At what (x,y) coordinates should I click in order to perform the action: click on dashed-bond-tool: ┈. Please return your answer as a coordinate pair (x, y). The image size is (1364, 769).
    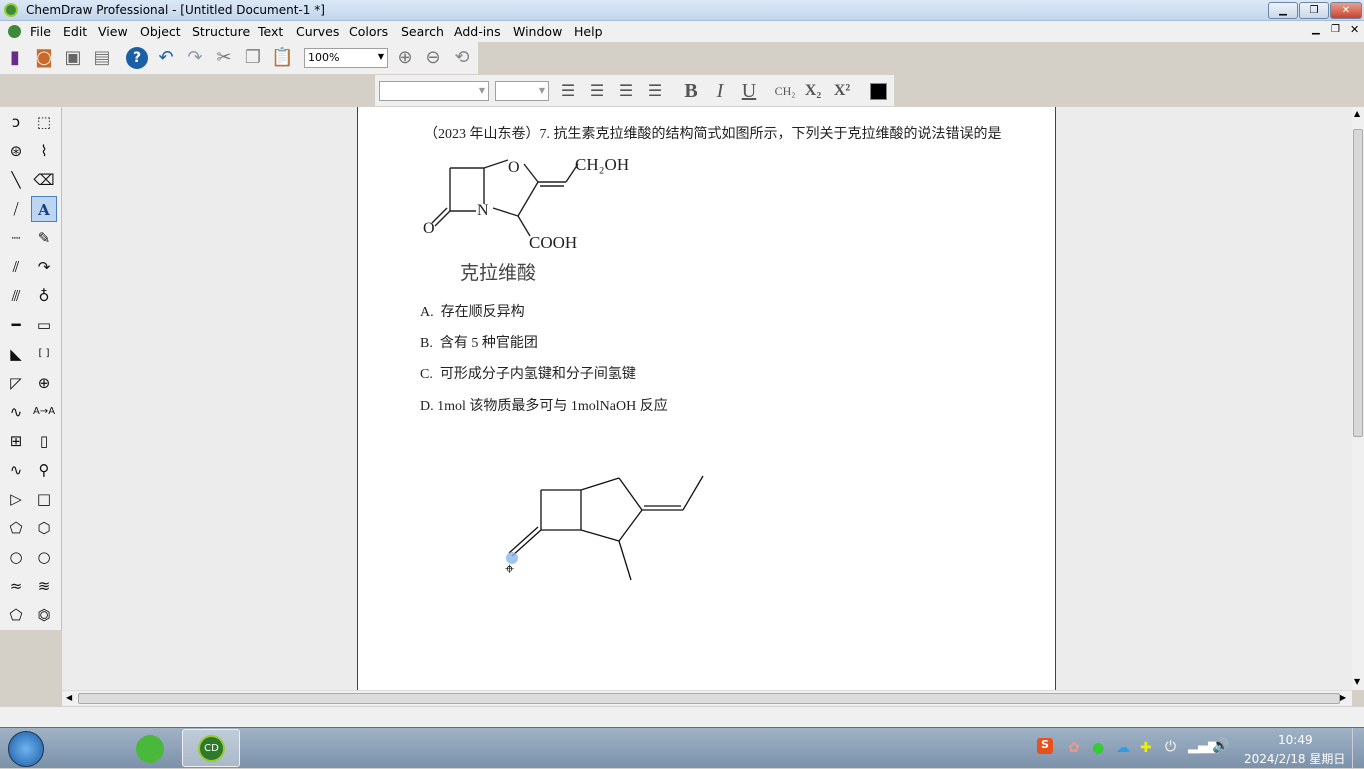
    Looking at the image, I should click on (16, 238).